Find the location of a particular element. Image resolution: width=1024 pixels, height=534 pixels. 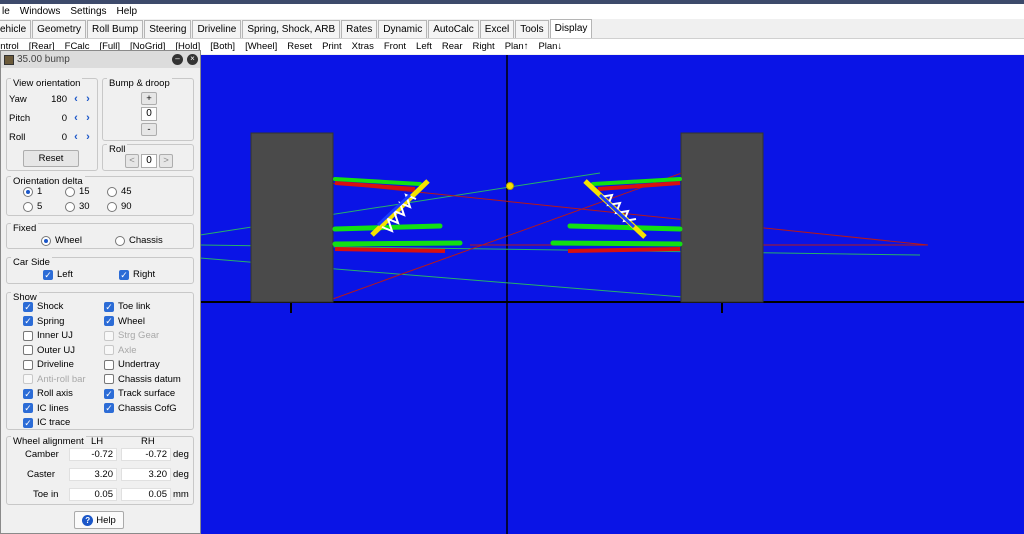

show-track-surface-checkbox: ✓ Track surface is located at coordinates (139, 393).